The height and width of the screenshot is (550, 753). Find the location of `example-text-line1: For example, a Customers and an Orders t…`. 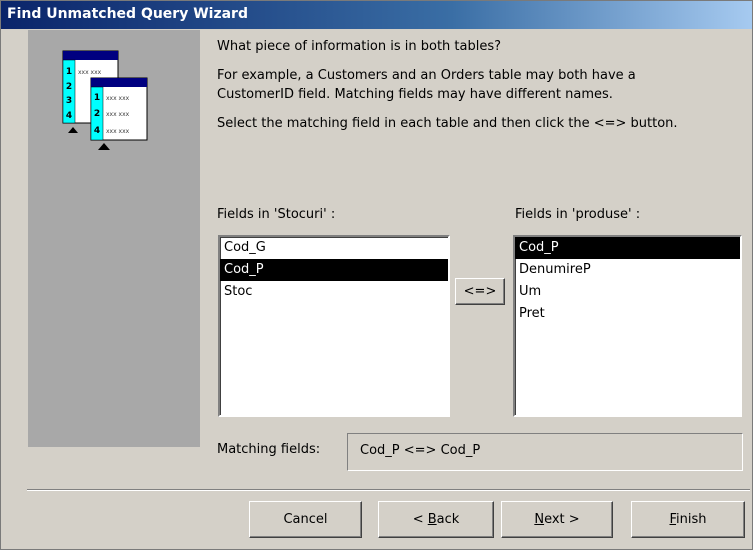

example-text-line1: For example, a Customers and an Orders t… is located at coordinates (426, 75).